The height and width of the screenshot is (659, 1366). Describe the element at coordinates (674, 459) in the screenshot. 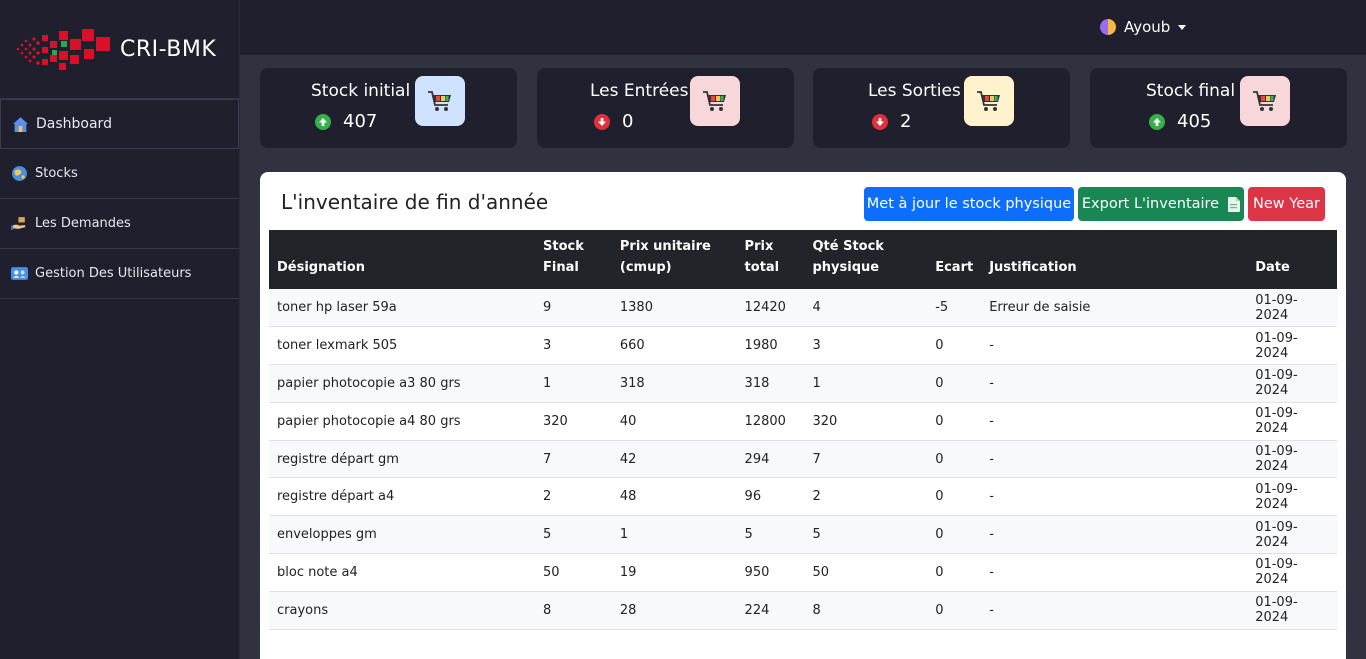

I see `cell-prix-unitaire: 42` at that location.